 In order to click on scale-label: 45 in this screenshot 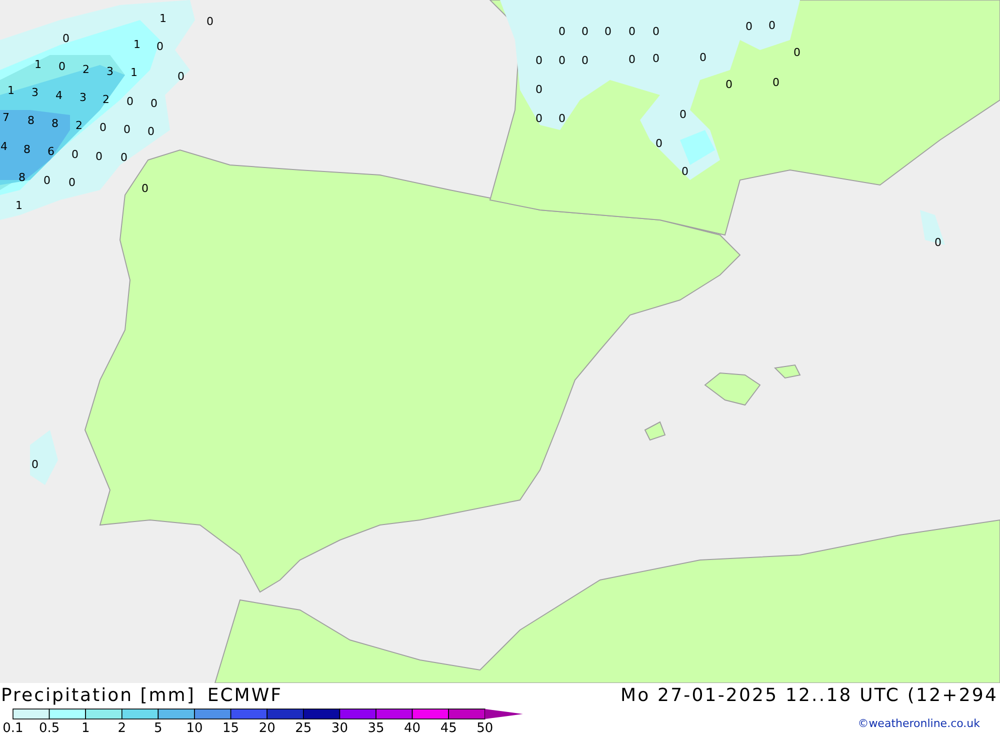, I will do `click(448, 727)`.